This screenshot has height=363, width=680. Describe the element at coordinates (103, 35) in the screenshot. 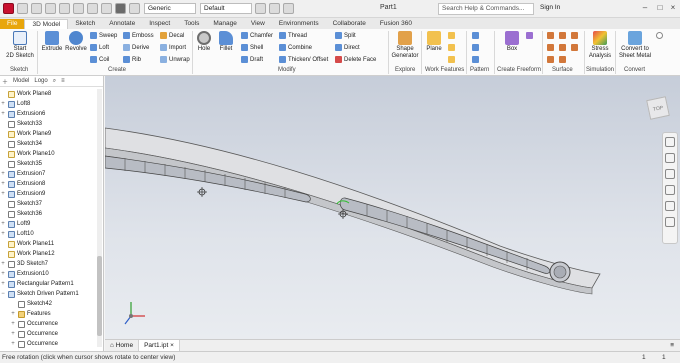

I see `sweep-button: Sweep` at that location.